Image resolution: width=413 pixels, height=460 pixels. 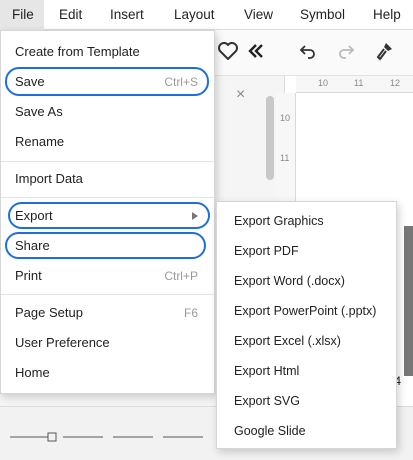 I want to click on page-edge-shape, so click(x=408, y=301).